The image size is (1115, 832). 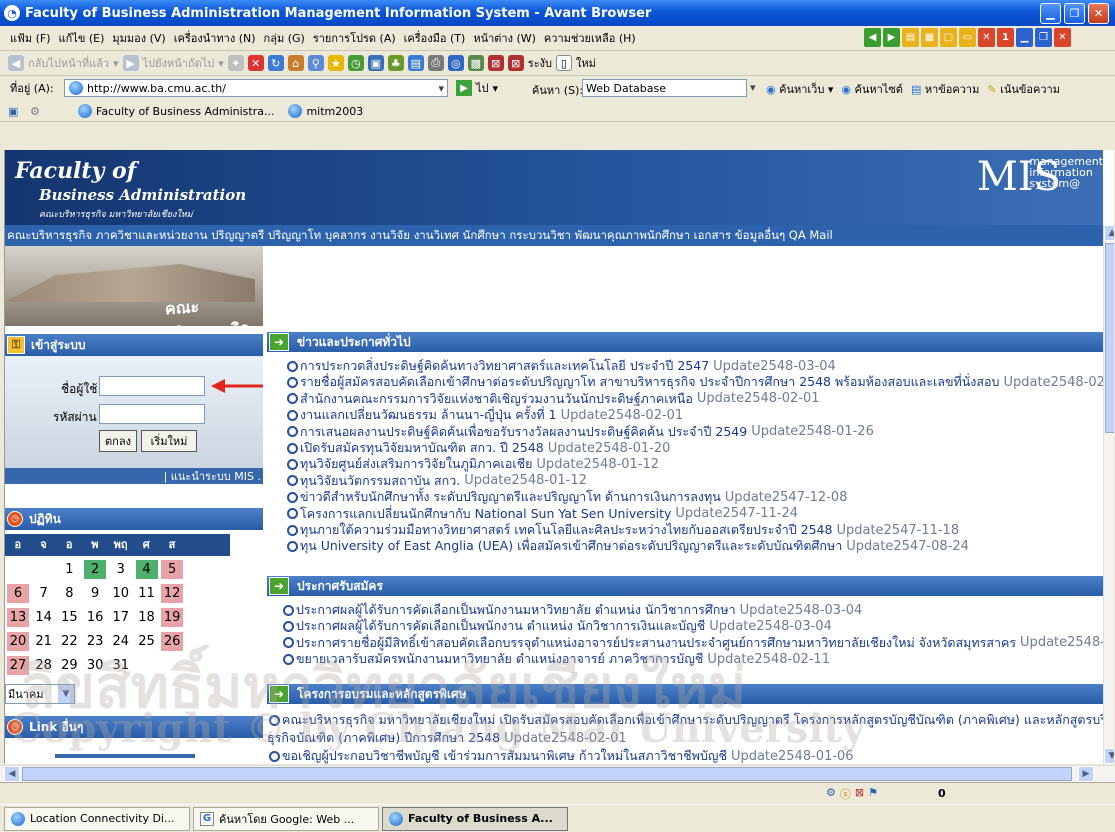 What do you see at coordinates (475, 63) in the screenshot?
I see `image-icon: ▩` at bounding box center [475, 63].